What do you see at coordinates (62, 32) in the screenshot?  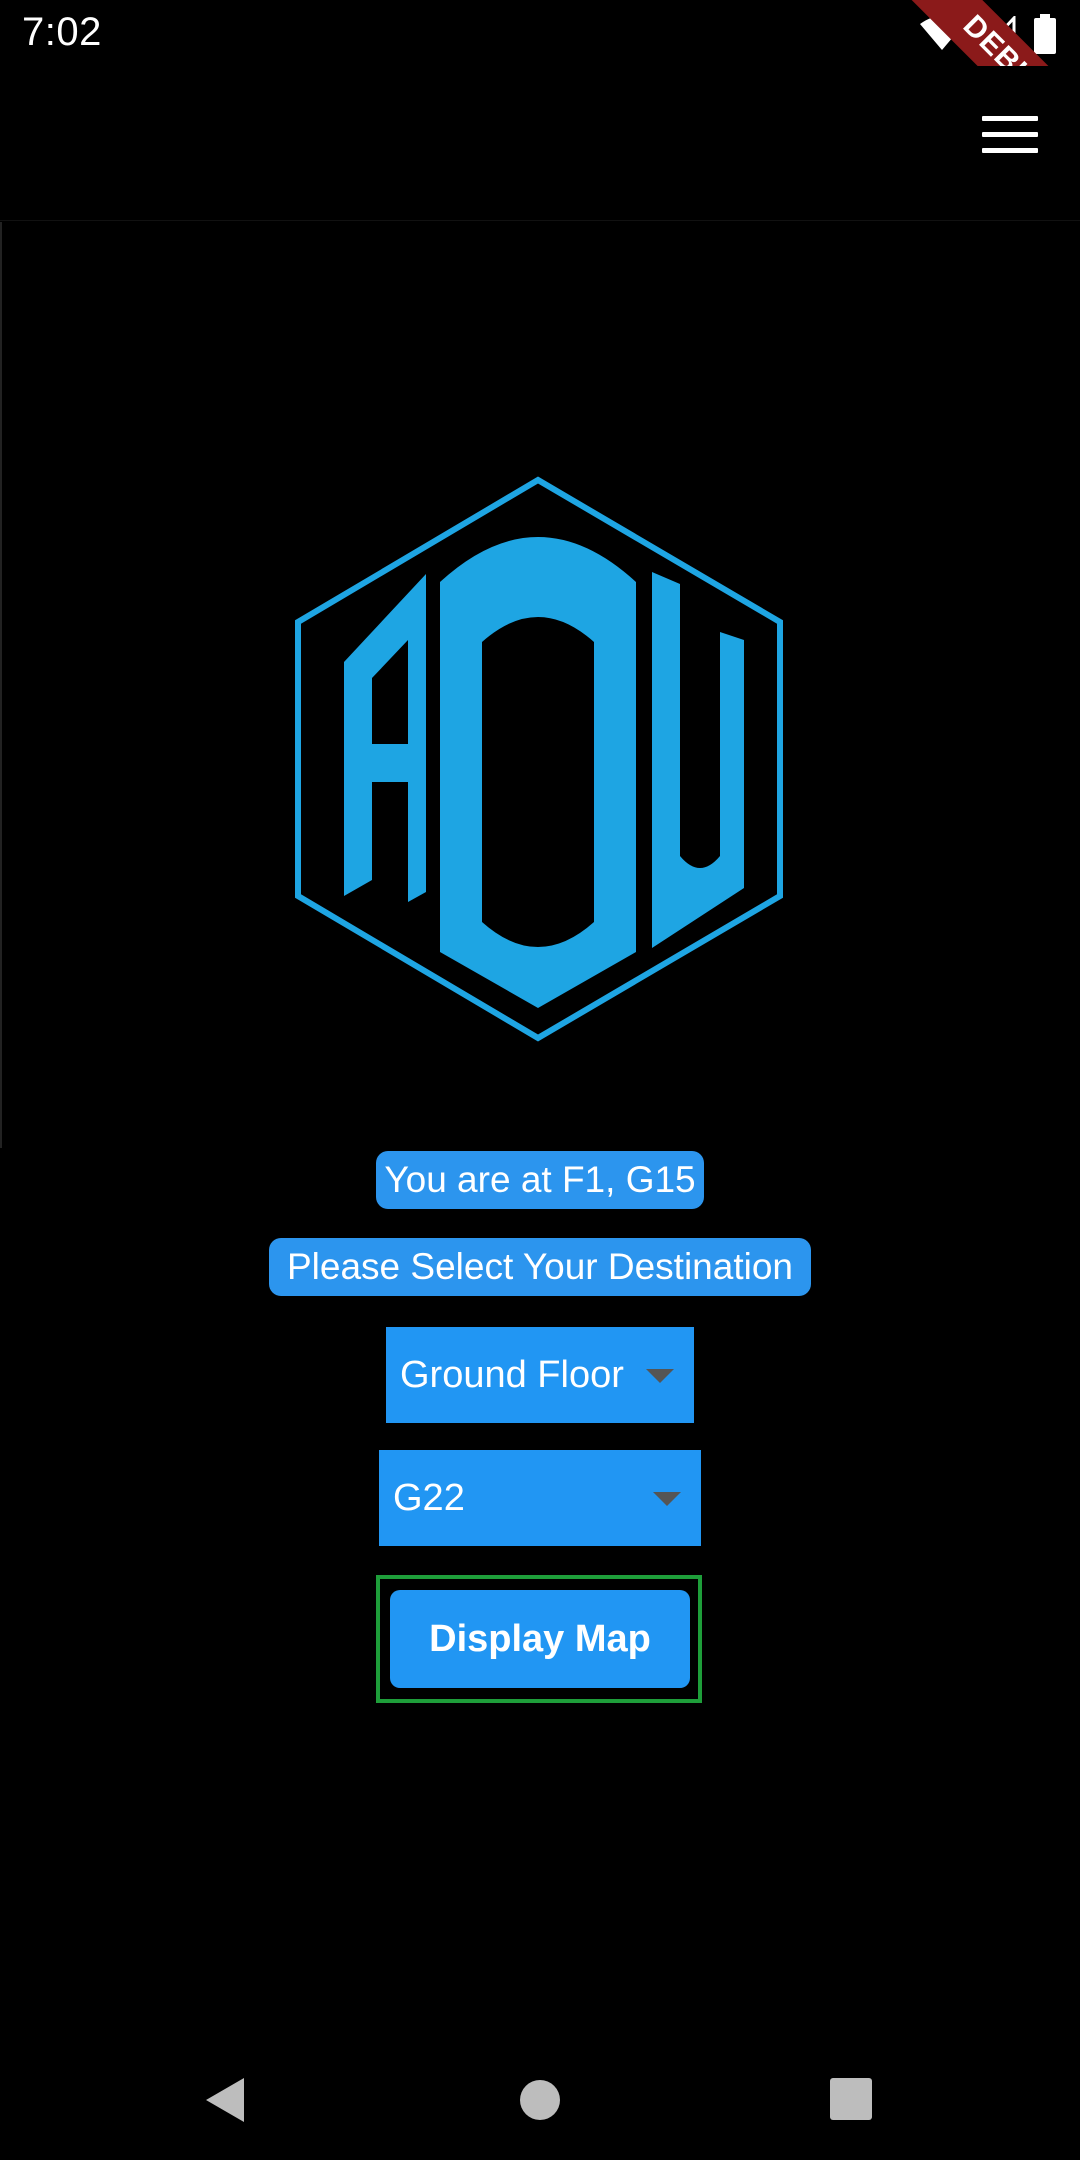 I see `status-time: 7:02` at bounding box center [62, 32].